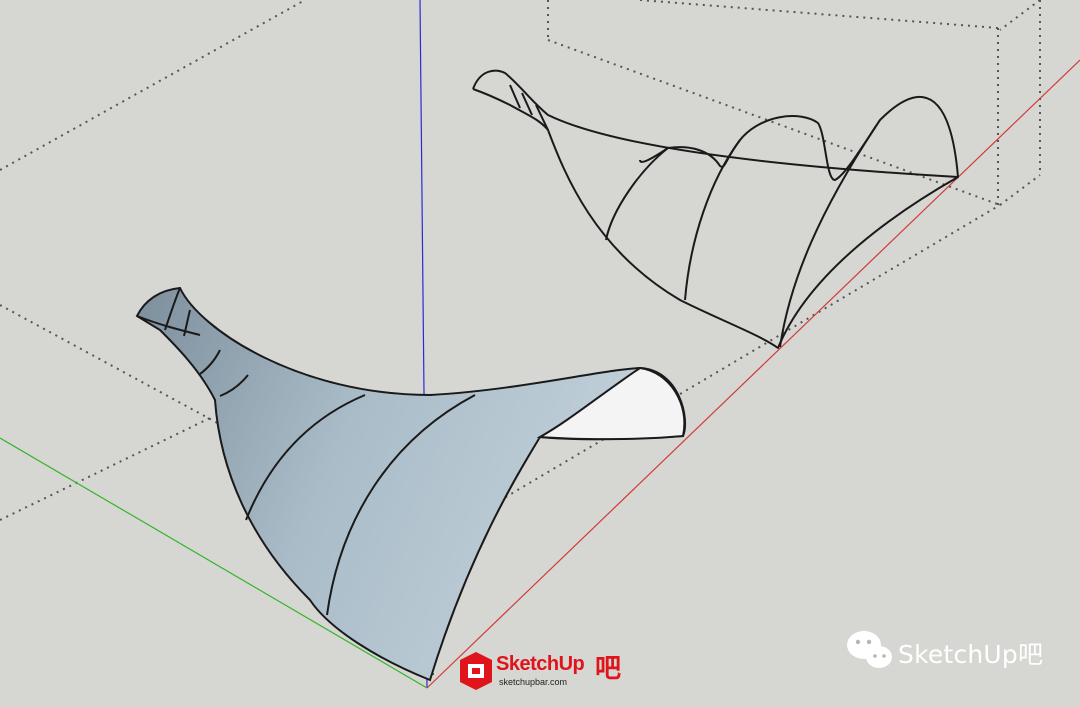  Describe the element at coordinates (608, 669) in the screenshot. I see `logo-suffix: 吧` at that location.